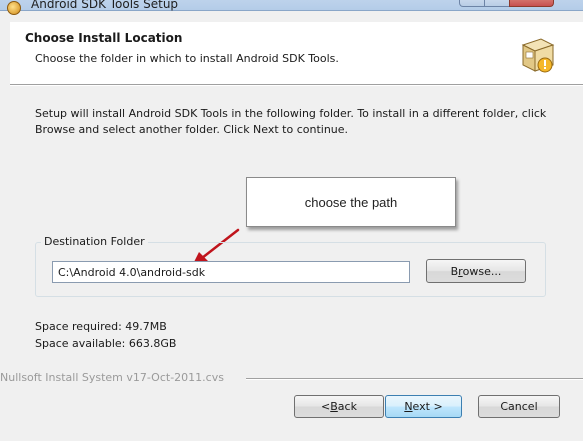 The height and width of the screenshot is (441, 583). What do you see at coordinates (105, 5) in the screenshot?
I see `window-title: Android SDK Tools Setup` at bounding box center [105, 5].